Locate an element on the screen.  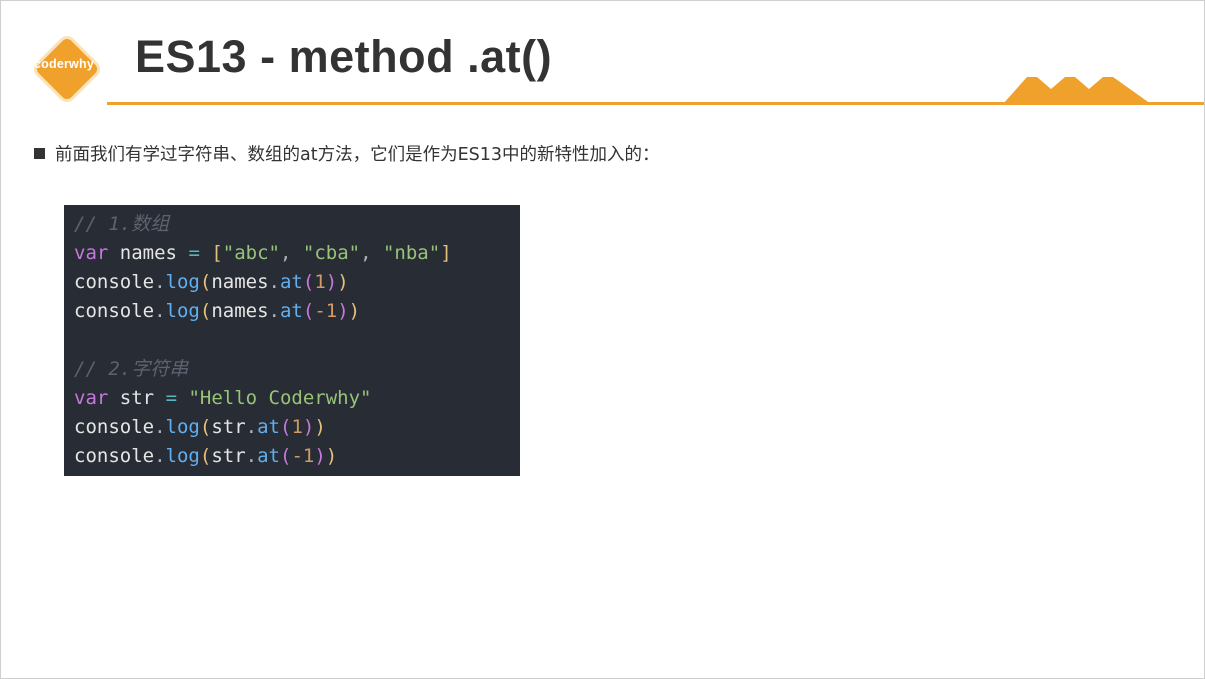
bullet-square-icon is located at coordinates (39, 153).